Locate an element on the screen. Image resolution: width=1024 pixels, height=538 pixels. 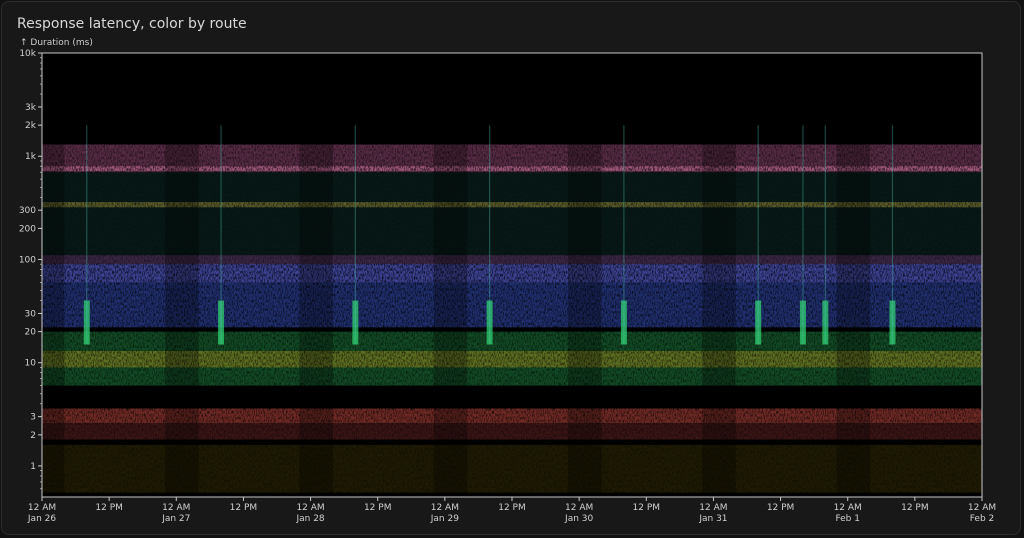
x-tick-date-label: Feb 1 is located at coordinates (847, 519).